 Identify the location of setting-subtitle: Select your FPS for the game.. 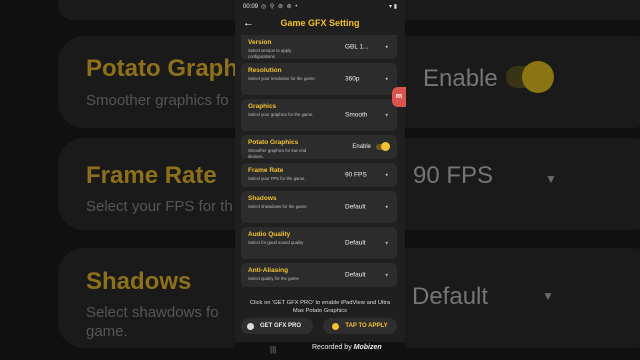
(277, 178).